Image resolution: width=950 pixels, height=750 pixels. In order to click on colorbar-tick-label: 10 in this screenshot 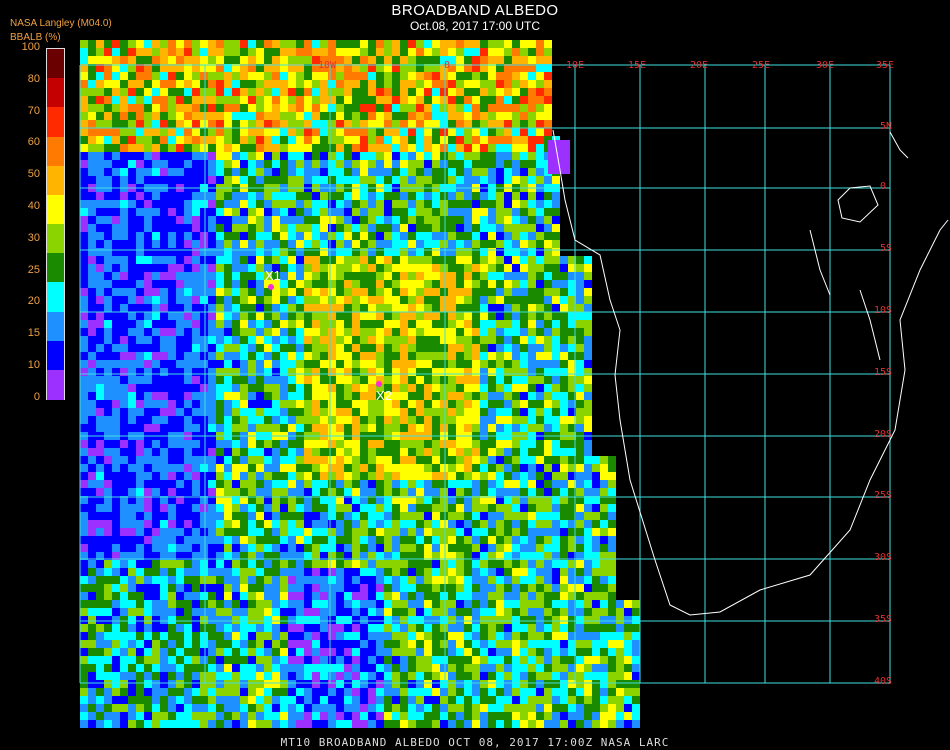, I will do `click(33, 365)`.